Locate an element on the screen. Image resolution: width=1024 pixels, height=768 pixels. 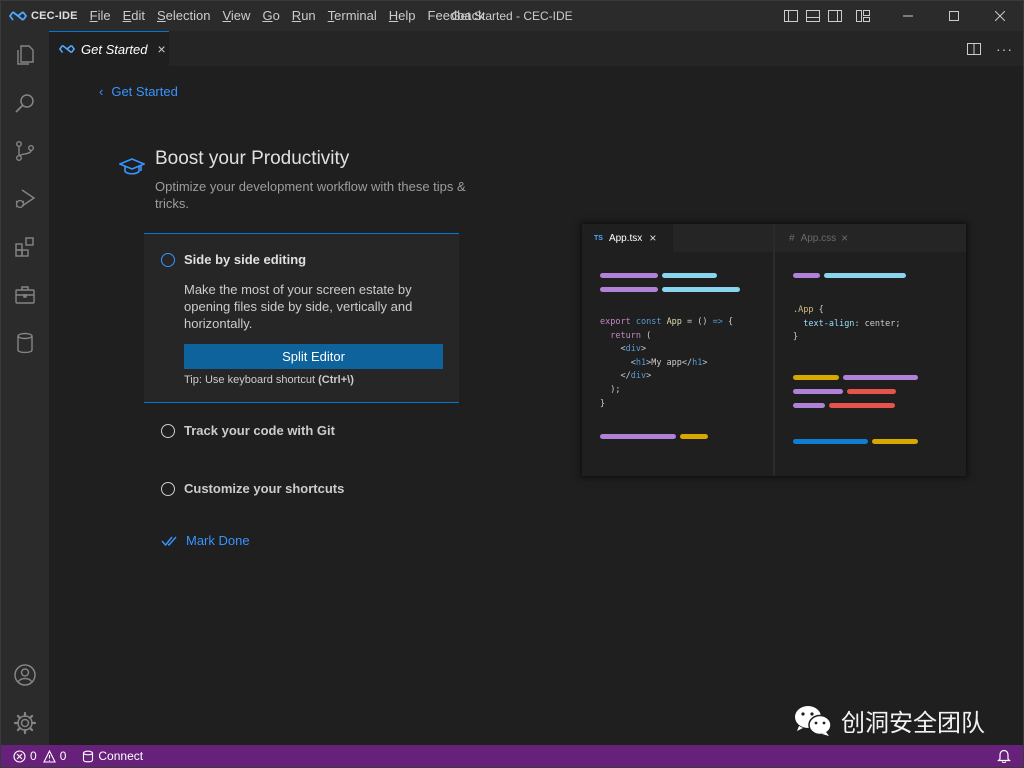
tip-text: Tip: Use keyboard shortcut is located at coordinates (251, 380).